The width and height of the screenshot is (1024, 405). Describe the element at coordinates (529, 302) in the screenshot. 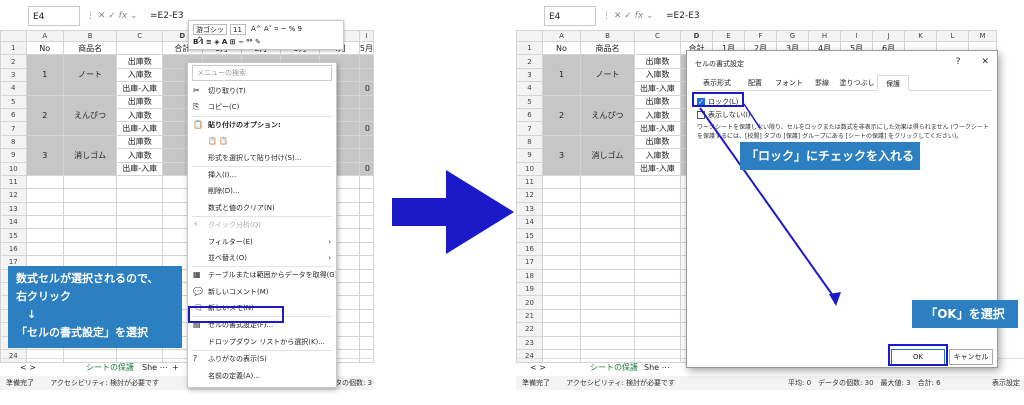

I see `row-header: 20` at that location.